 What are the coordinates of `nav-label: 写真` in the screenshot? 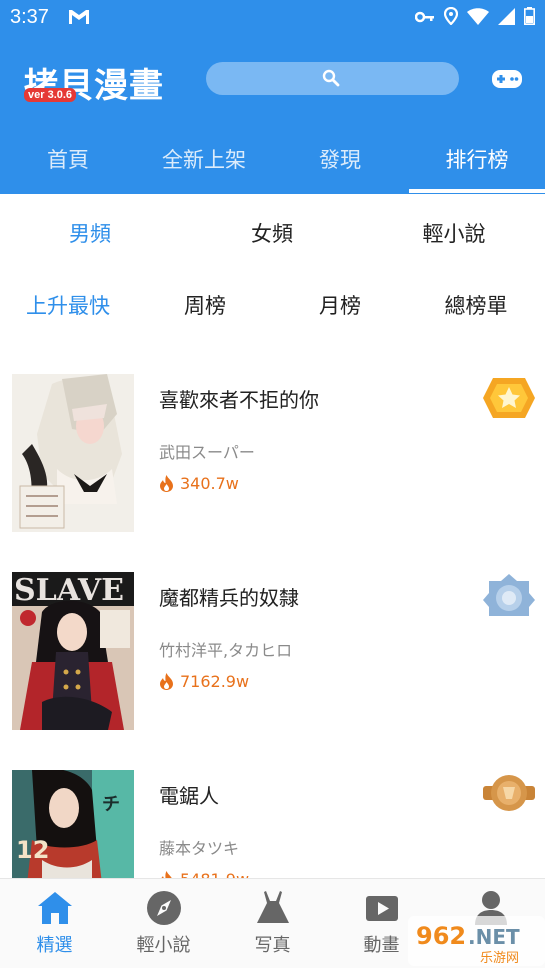 It's located at (272, 945).